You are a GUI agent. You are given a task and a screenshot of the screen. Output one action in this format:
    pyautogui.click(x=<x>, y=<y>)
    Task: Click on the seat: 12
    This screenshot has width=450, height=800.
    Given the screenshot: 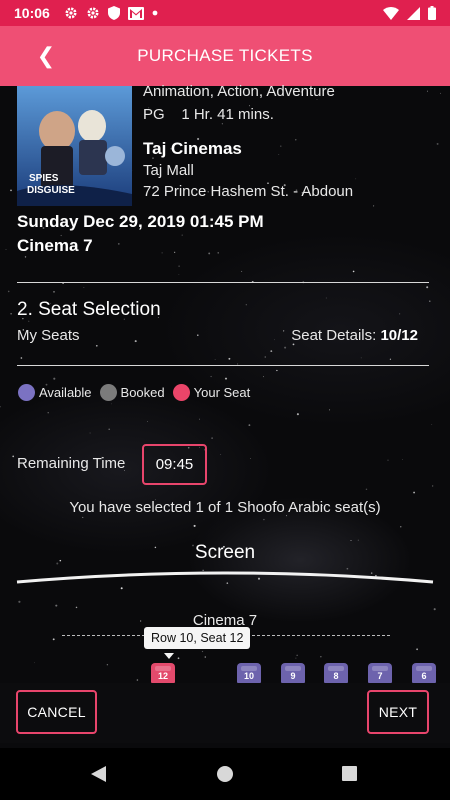 What is the action you would take?
    pyautogui.click(x=163, y=673)
    